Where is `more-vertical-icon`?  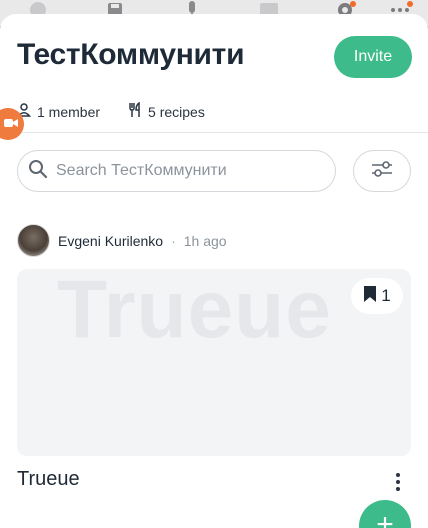 more-vertical-icon is located at coordinates (398, 475).